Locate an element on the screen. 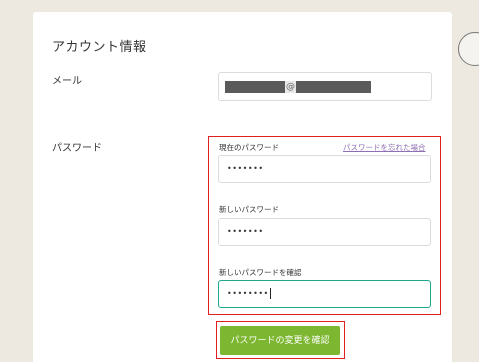  email-label: メール is located at coordinates (67, 81).